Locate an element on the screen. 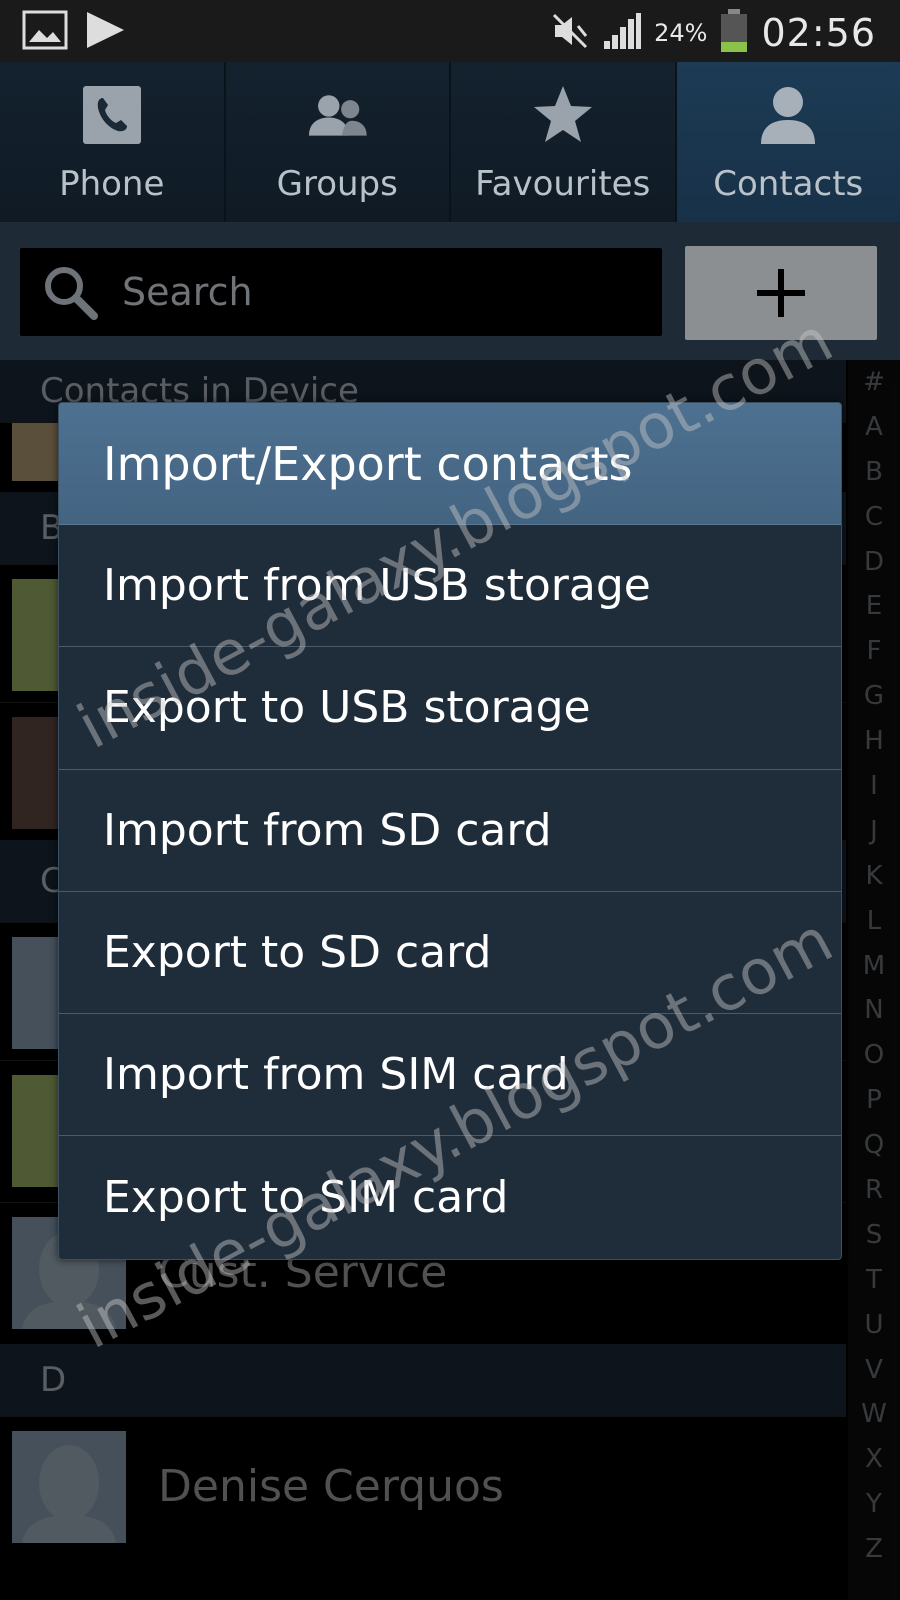  tab-favourites: Favourites is located at coordinates (564, 142).